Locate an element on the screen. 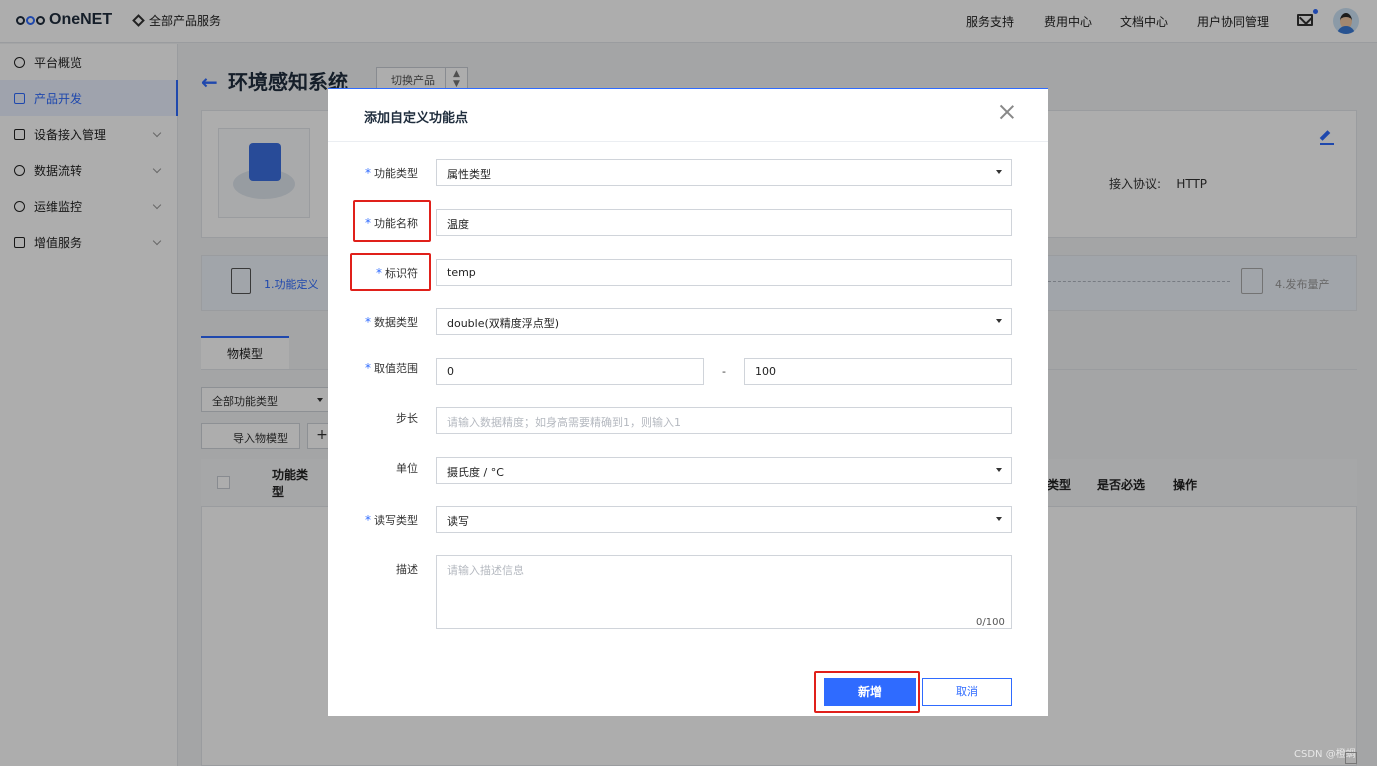  corner-edit-icon is located at coordinates (1351, 758).